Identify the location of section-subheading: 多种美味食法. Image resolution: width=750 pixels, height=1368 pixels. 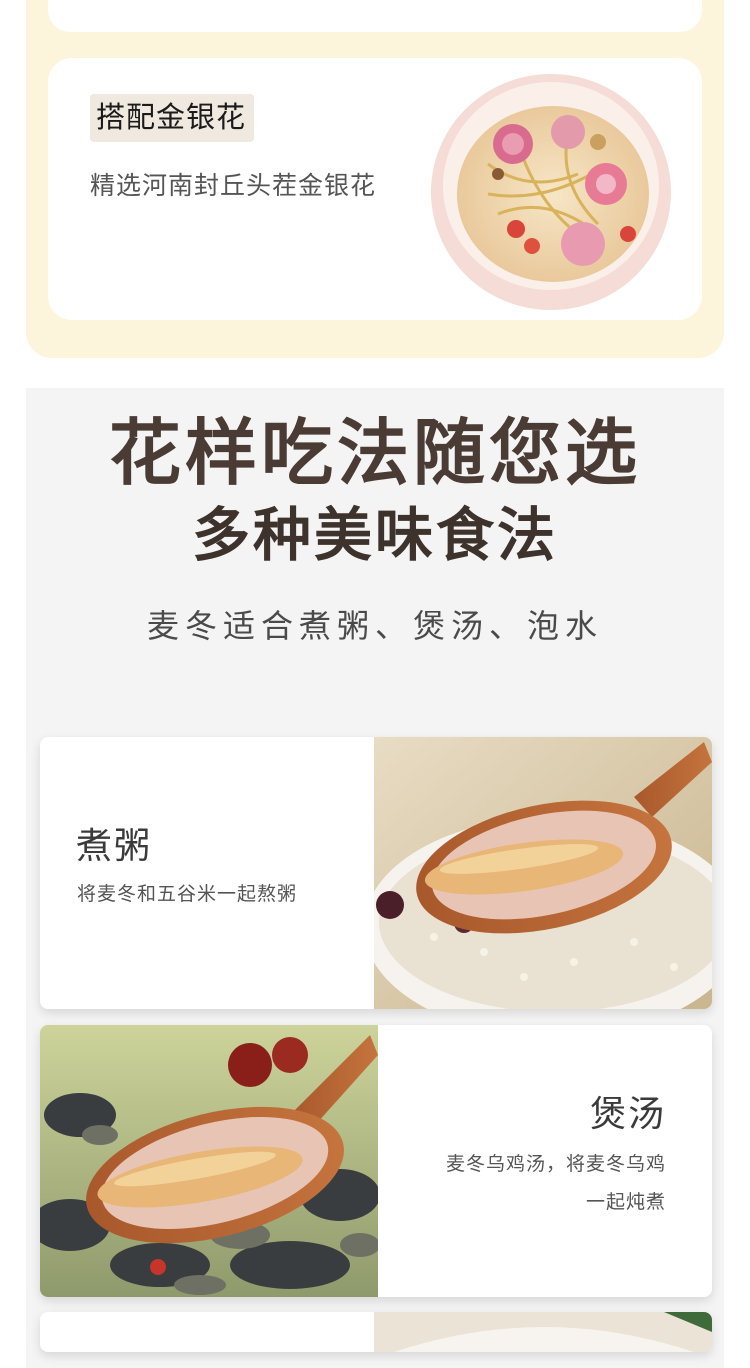
(374, 535).